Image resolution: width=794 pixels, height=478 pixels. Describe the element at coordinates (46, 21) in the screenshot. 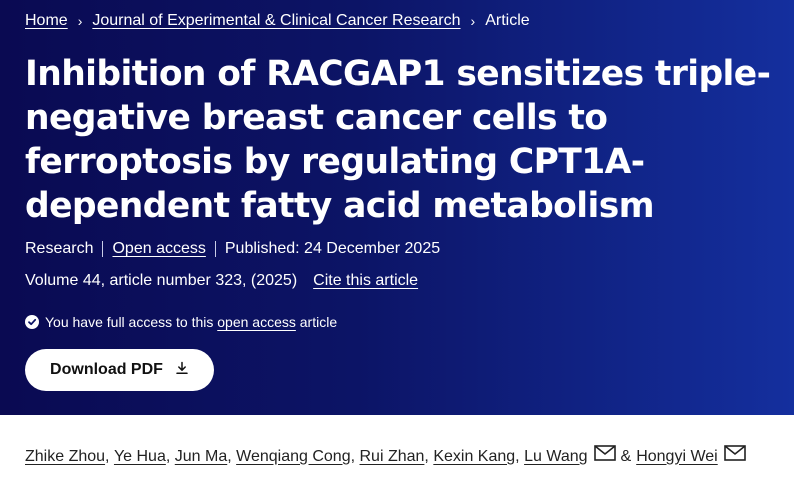

I see `breadcrumb-home-link: Home` at that location.